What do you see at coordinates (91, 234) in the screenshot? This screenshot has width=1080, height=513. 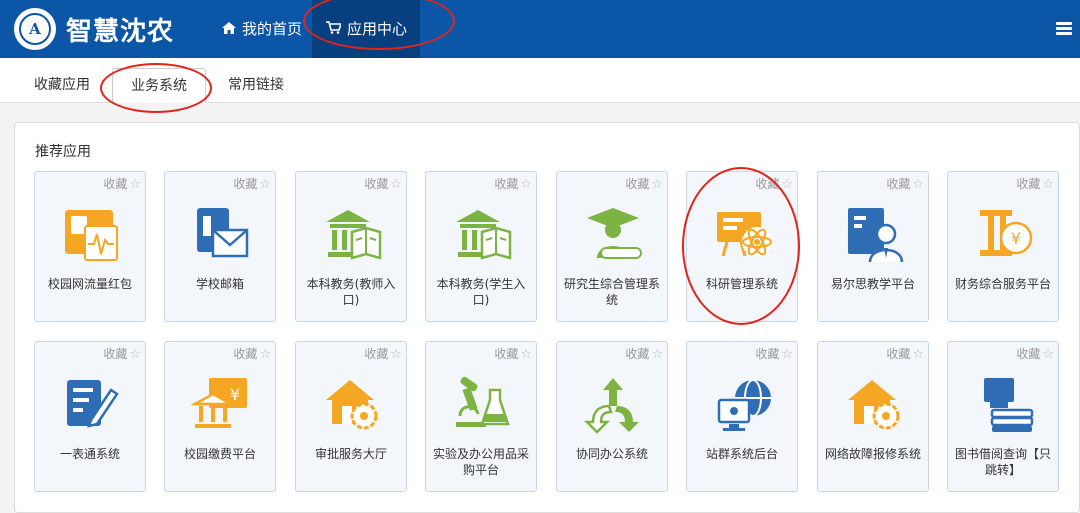 I see `network-traffic-icon` at bounding box center [91, 234].